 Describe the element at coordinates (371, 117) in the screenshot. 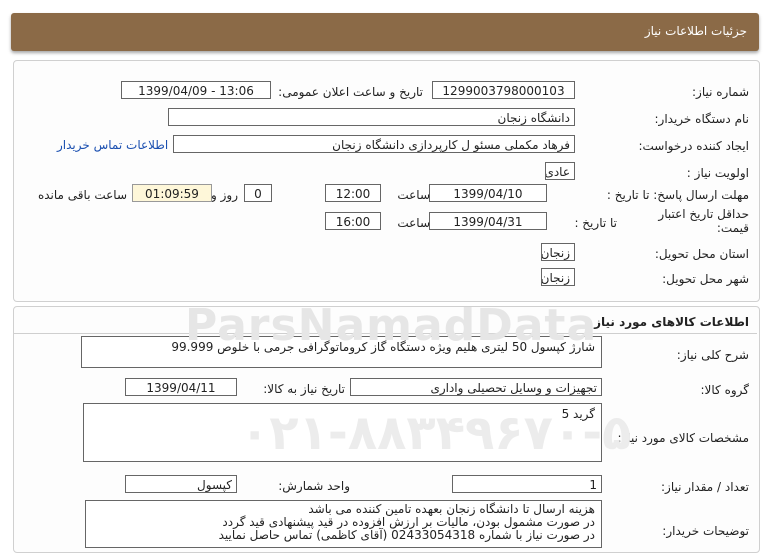

I see `buyer-org-field: دانشگاه زنجان` at that location.